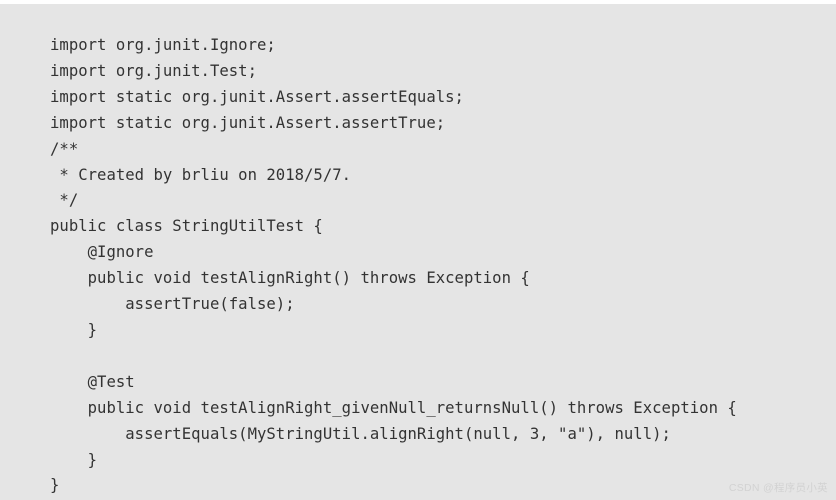 Image resolution: width=836 pixels, height=500 pixels. I want to click on code-line: /**, so click(64, 148).